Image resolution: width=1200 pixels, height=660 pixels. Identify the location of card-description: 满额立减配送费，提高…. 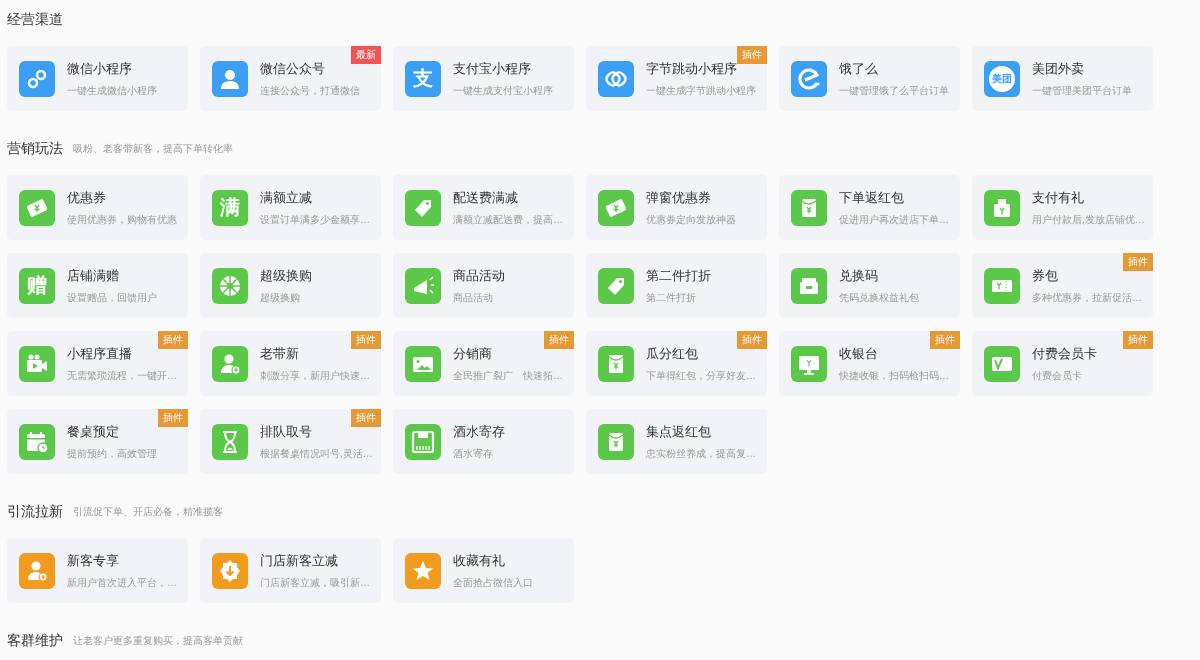
(508, 219).